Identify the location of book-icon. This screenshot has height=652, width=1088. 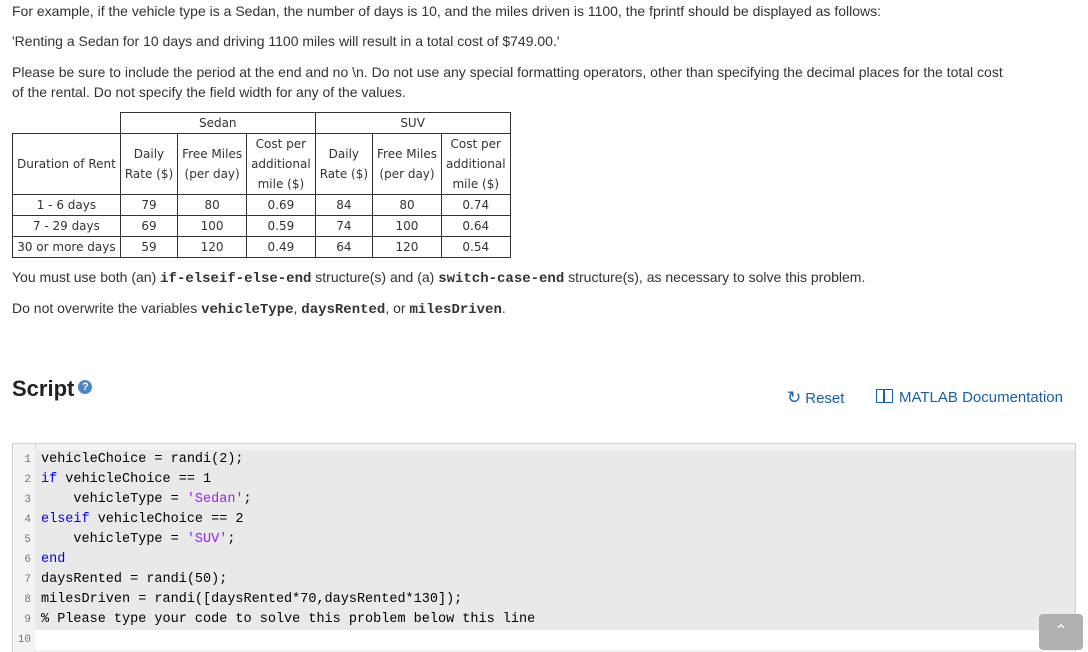
(884, 396).